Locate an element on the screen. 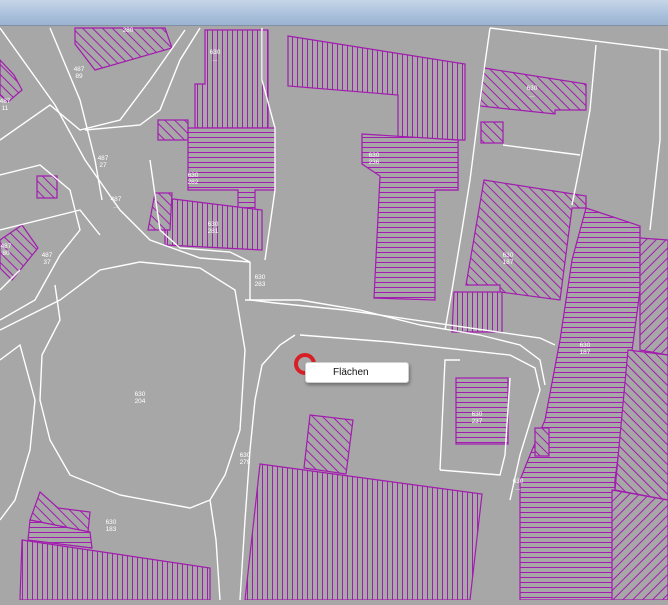 Image resolution: width=668 pixels, height=605 pixels. svg-text: 283 is located at coordinates (260, 284).